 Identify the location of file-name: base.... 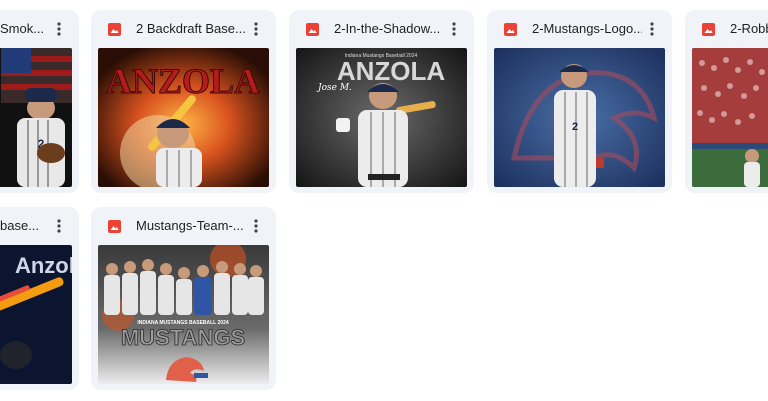
(20, 225).